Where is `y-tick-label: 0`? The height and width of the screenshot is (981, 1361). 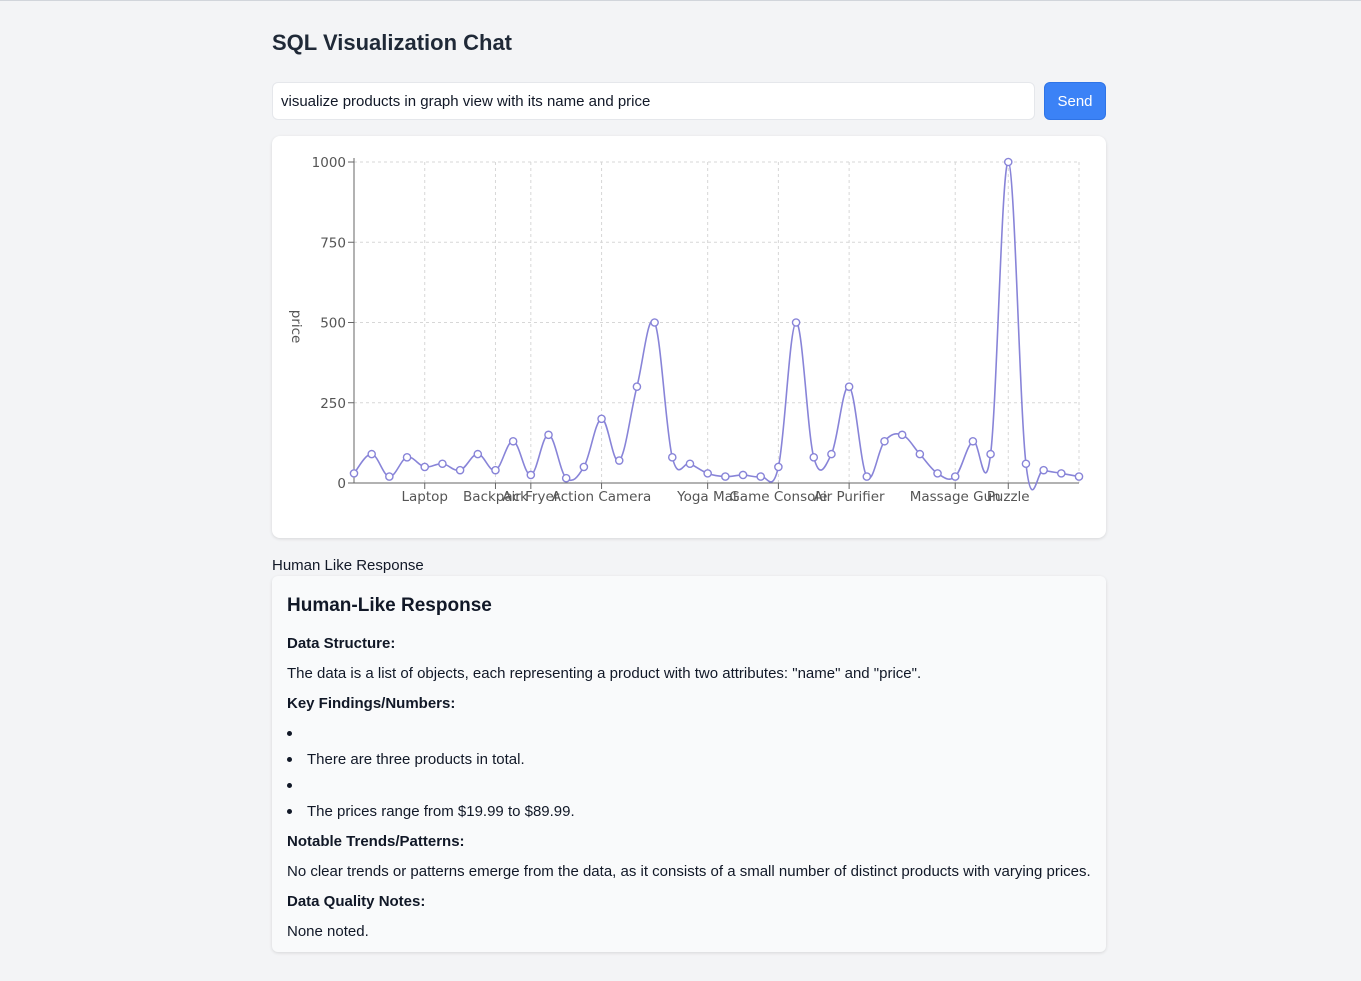 y-tick-label: 0 is located at coordinates (341, 484).